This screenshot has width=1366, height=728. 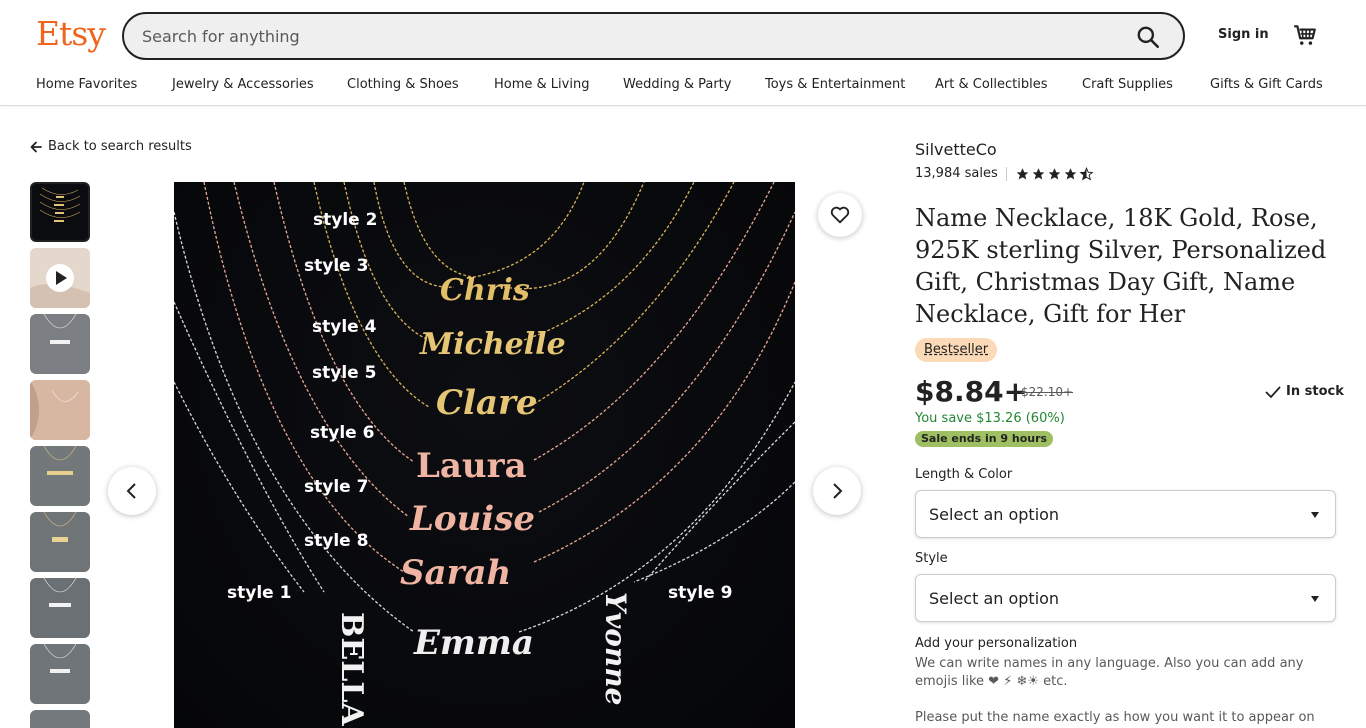 I want to click on pendant-name: Louise, so click(x=472, y=519).